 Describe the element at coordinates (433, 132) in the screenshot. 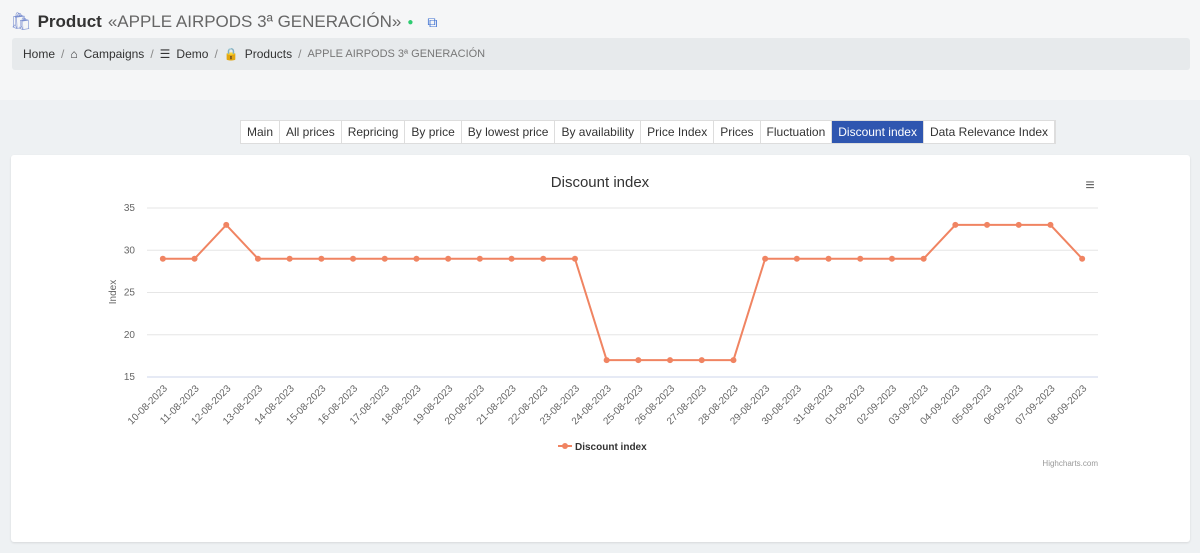

I see `tab-by-price: By price` at that location.